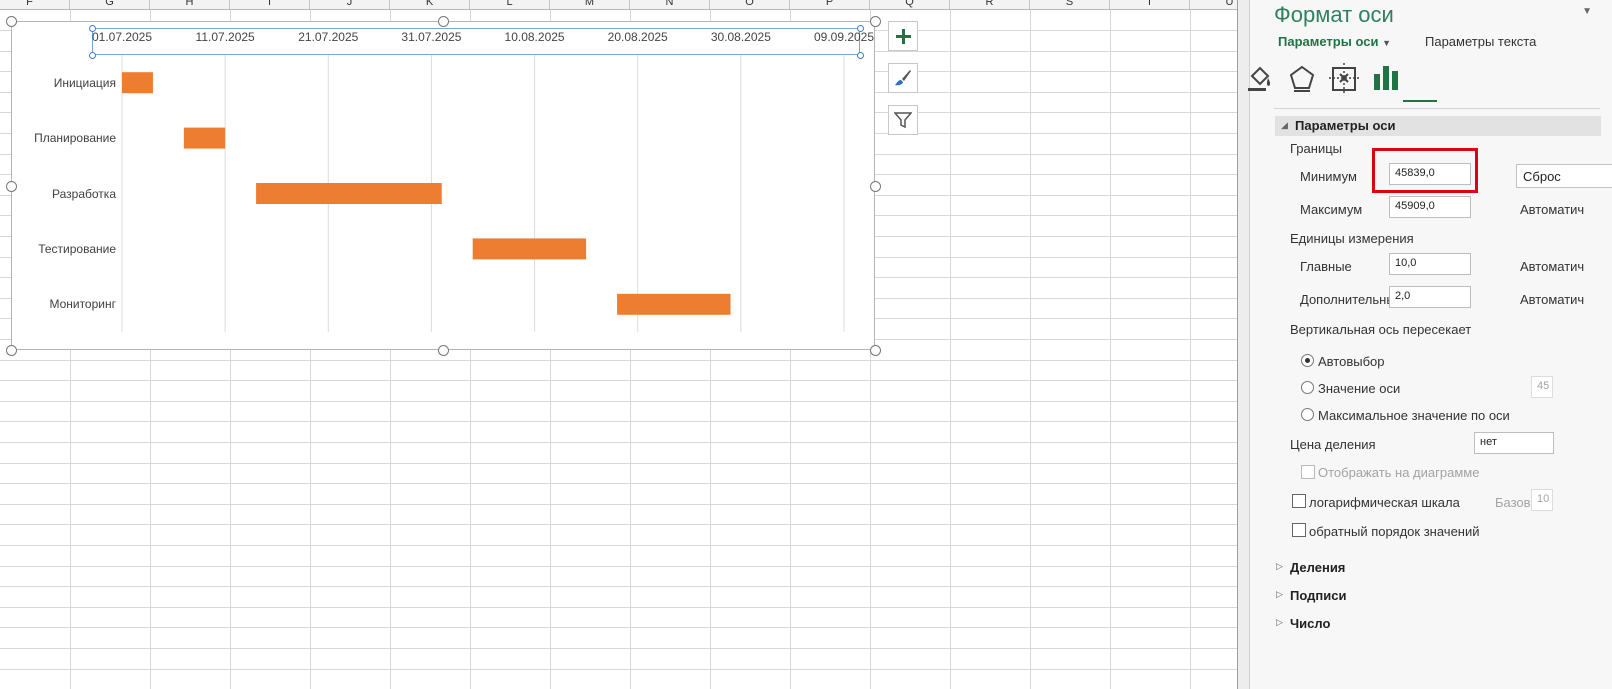 The image size is (1612, 689). I want to click on column-header: S, so click(1070, 5).